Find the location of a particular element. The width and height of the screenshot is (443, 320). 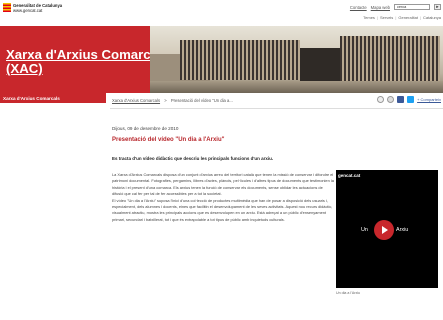

play-icon is located at coordinates (384, 230).